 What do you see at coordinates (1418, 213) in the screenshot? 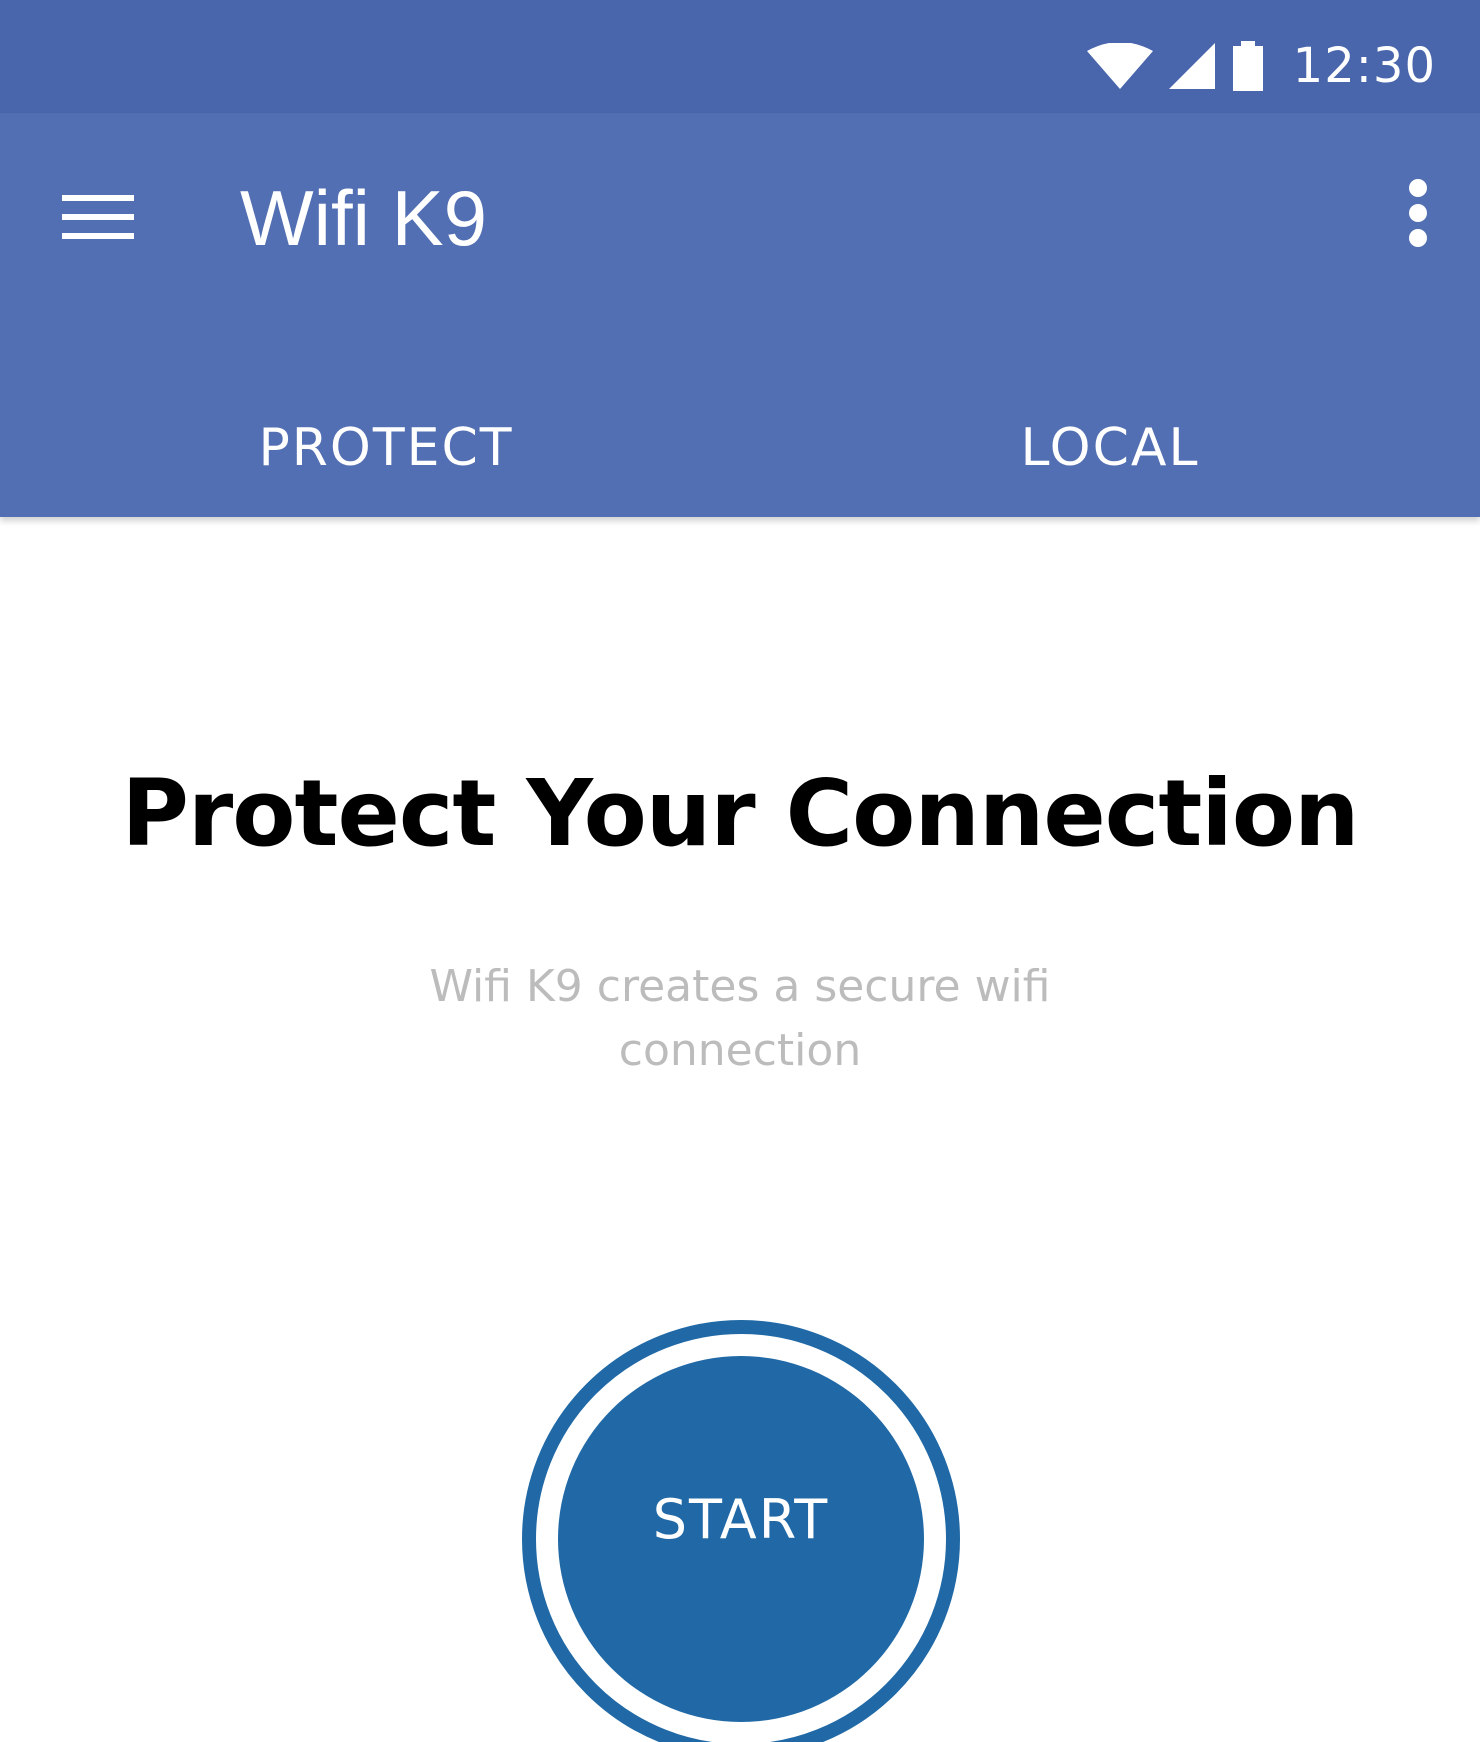
I see `more-vert-icon` at bounding box center [1418, 213].